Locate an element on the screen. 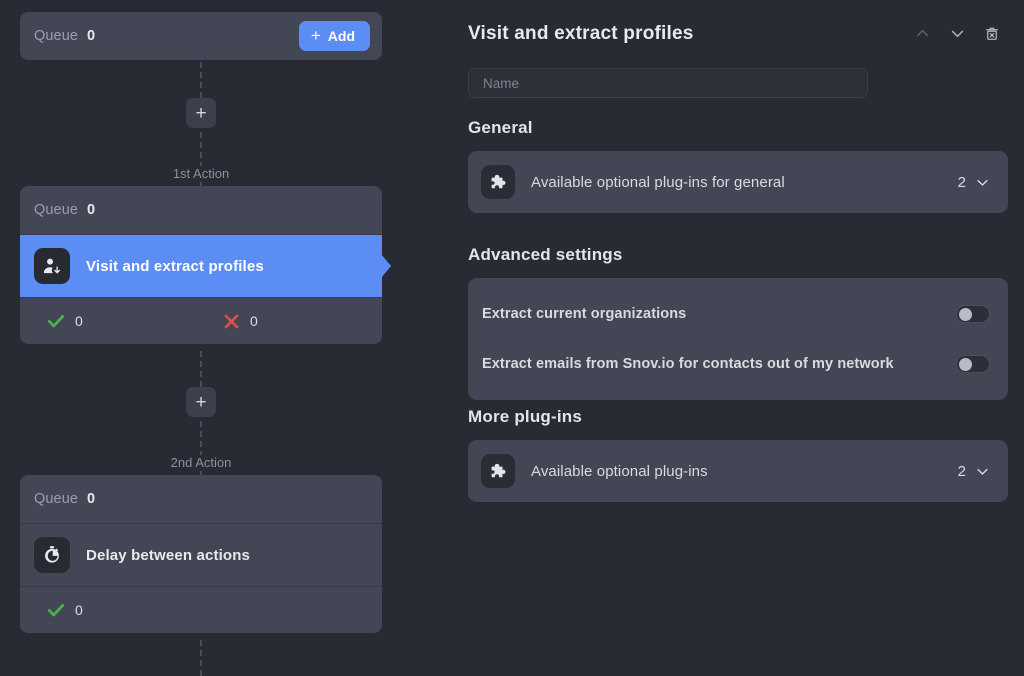 Image resolution: width=1024 pixels, height=676 pixels. flow-node-action-visit-and-extract-profiles: Visit and extract profiles is located at coordinates (201, 266).